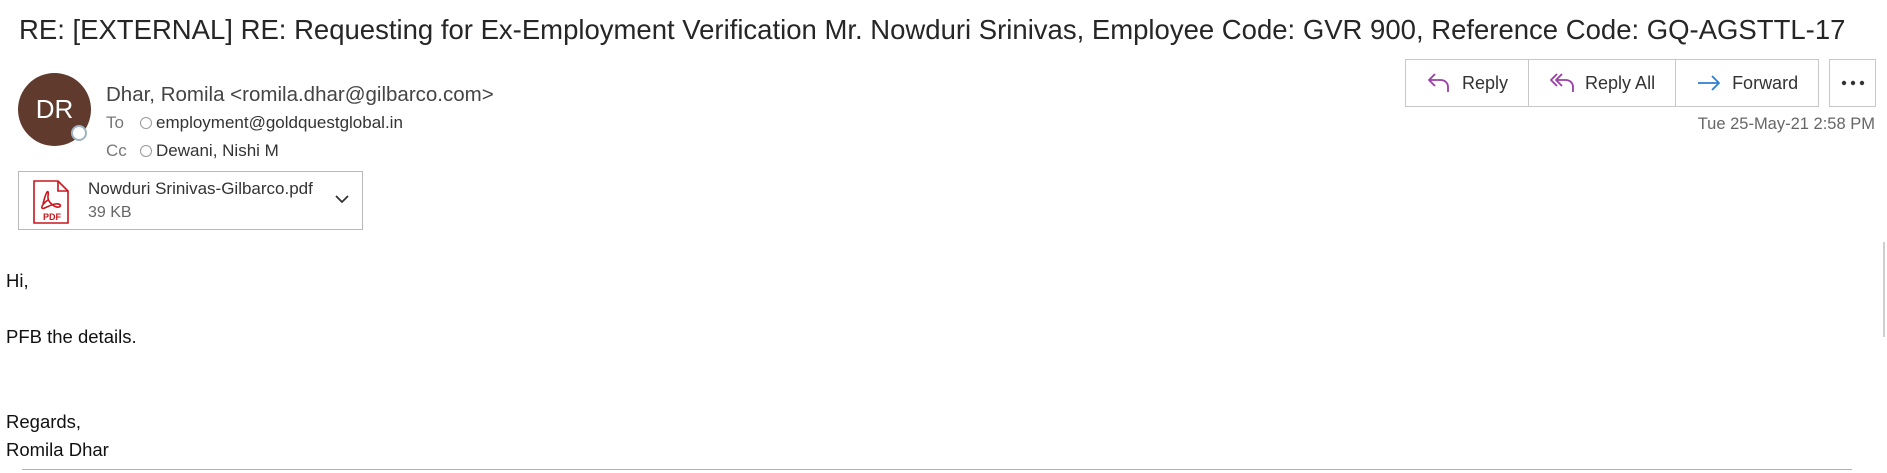 The height and width of the screenshot is (473, 1887). What do you see at coordinates (279, 122) in the screenshot?
I see `to-recipient-text: employment@goldquestglobal.in` at bounding box center [279, 122].